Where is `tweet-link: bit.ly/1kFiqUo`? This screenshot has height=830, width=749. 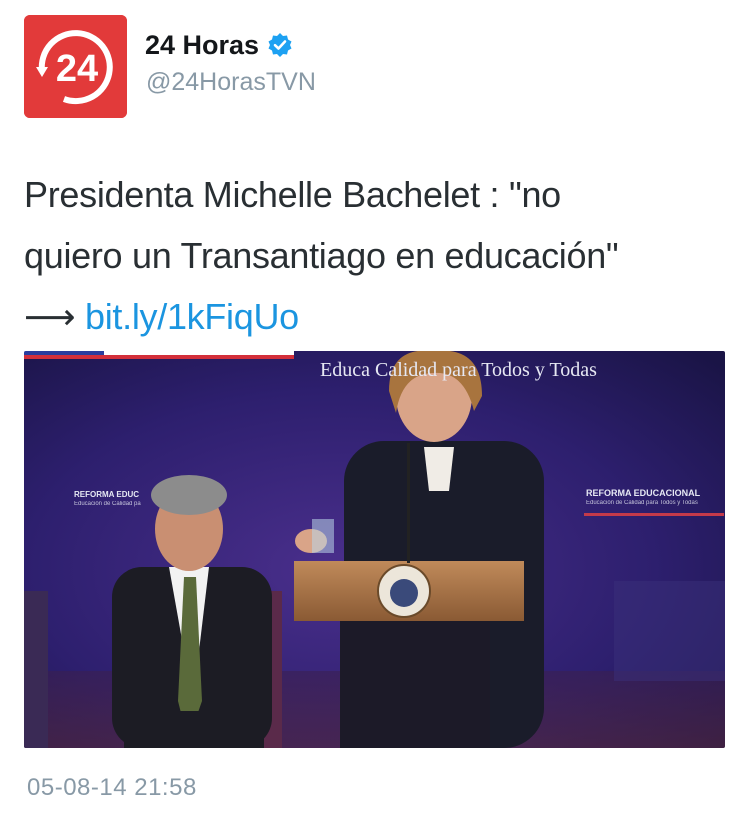
tweet-link: bit.ly/1kFiqUo is located at coordinates (192, 316).